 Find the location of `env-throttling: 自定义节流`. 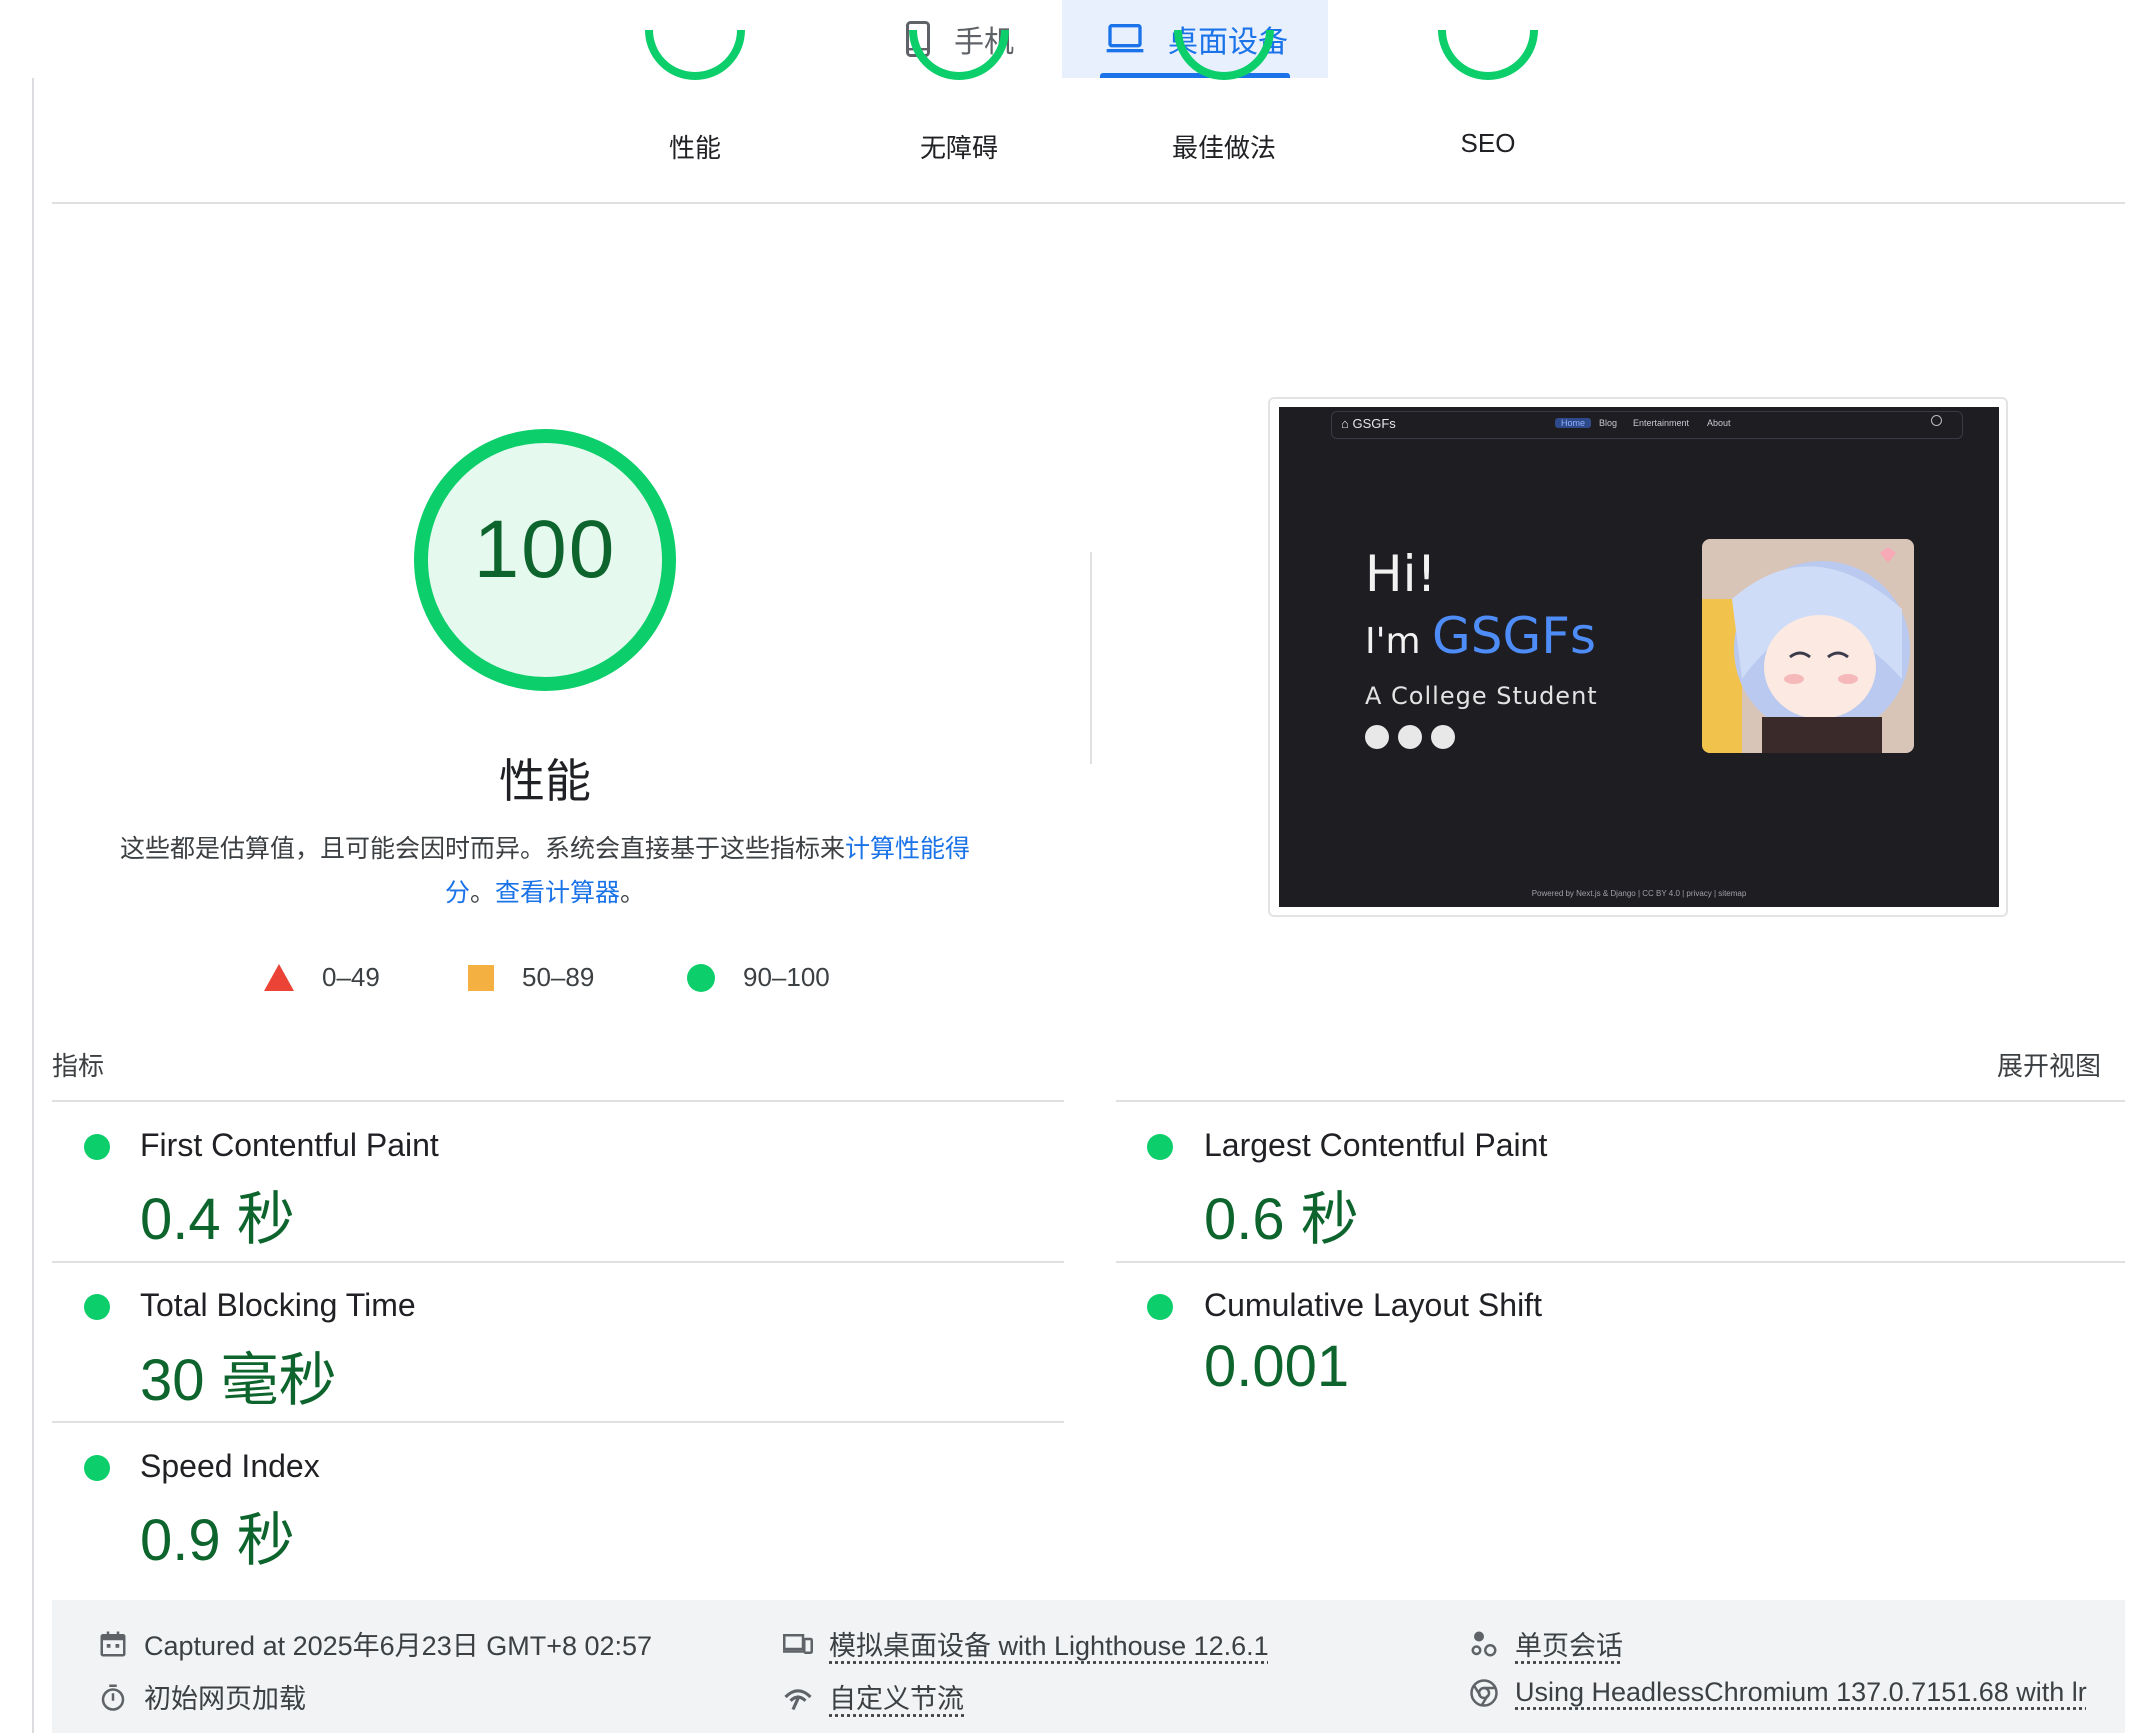

env-throttling: 自定义节流 is located at coordinates (873, 1696).